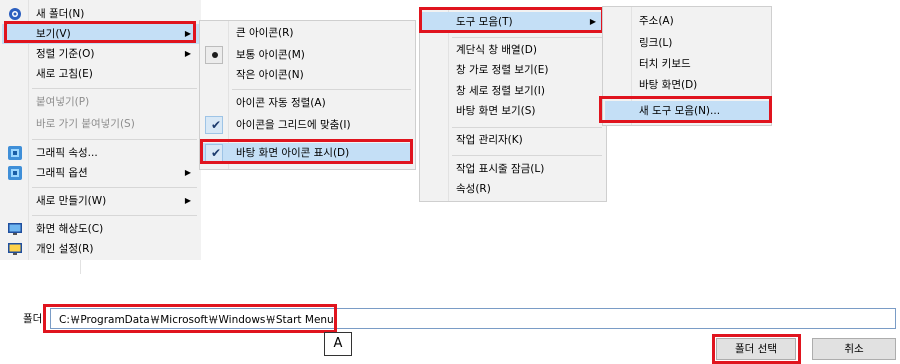 The image size is (900, 364). I want to click on menu-item-toolbars: 도구 모음(T) ▶, so click(513, 22).